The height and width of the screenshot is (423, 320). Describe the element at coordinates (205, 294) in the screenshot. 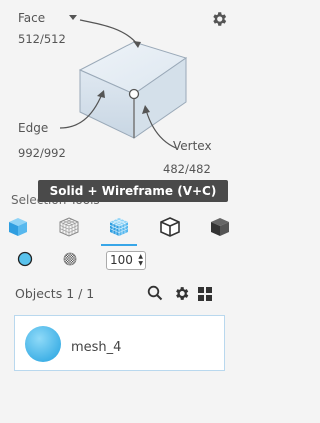

I see `grid-view-icon` at that location.